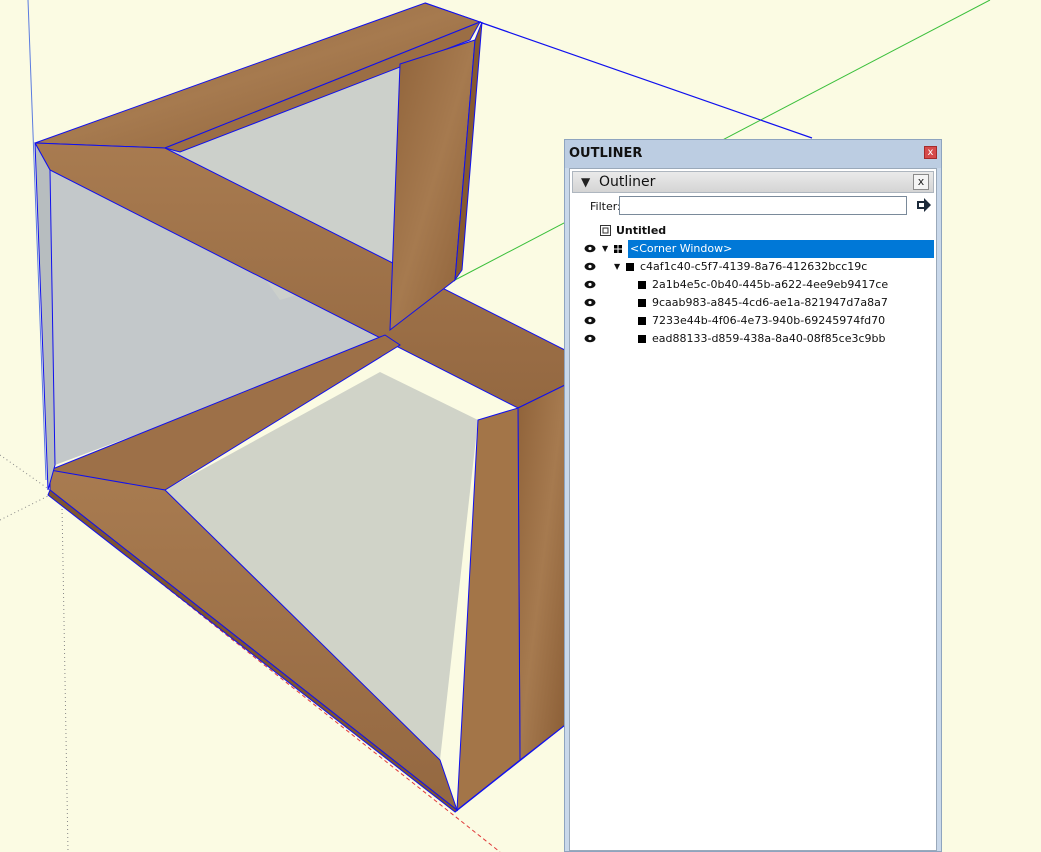 The height and width of the screenshot is (852, 1041). I want to click on bounding-box-edge, so click(618, 70).